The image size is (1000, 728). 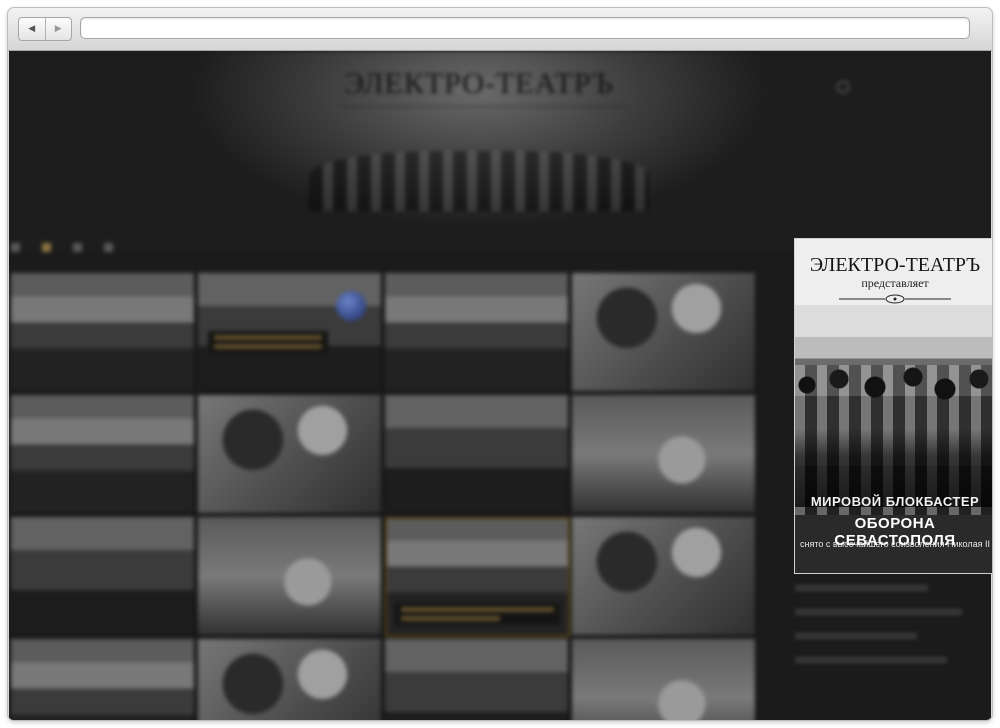 What do you see at coordinates (479, 181) in the screenshot?
I see `theater-arches-image` at bounding box center [479, 181].